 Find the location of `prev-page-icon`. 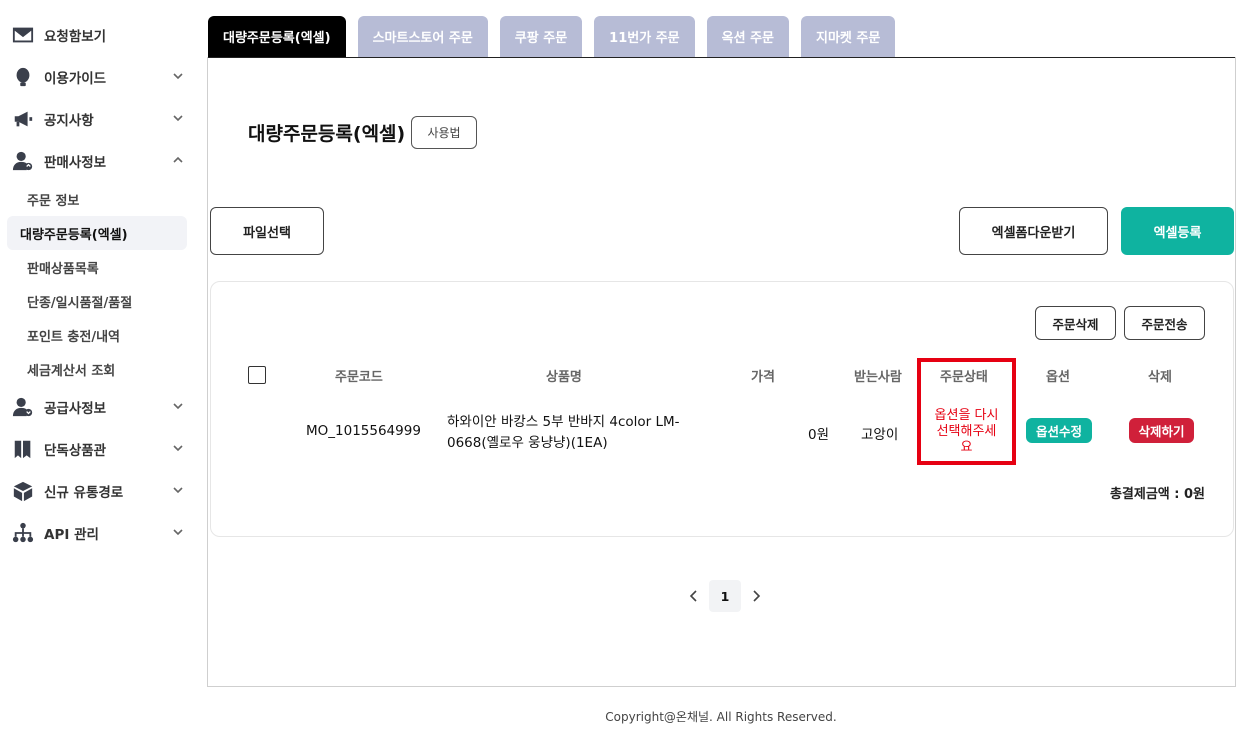

prev-page-icon is located at coordinates (694, 596).